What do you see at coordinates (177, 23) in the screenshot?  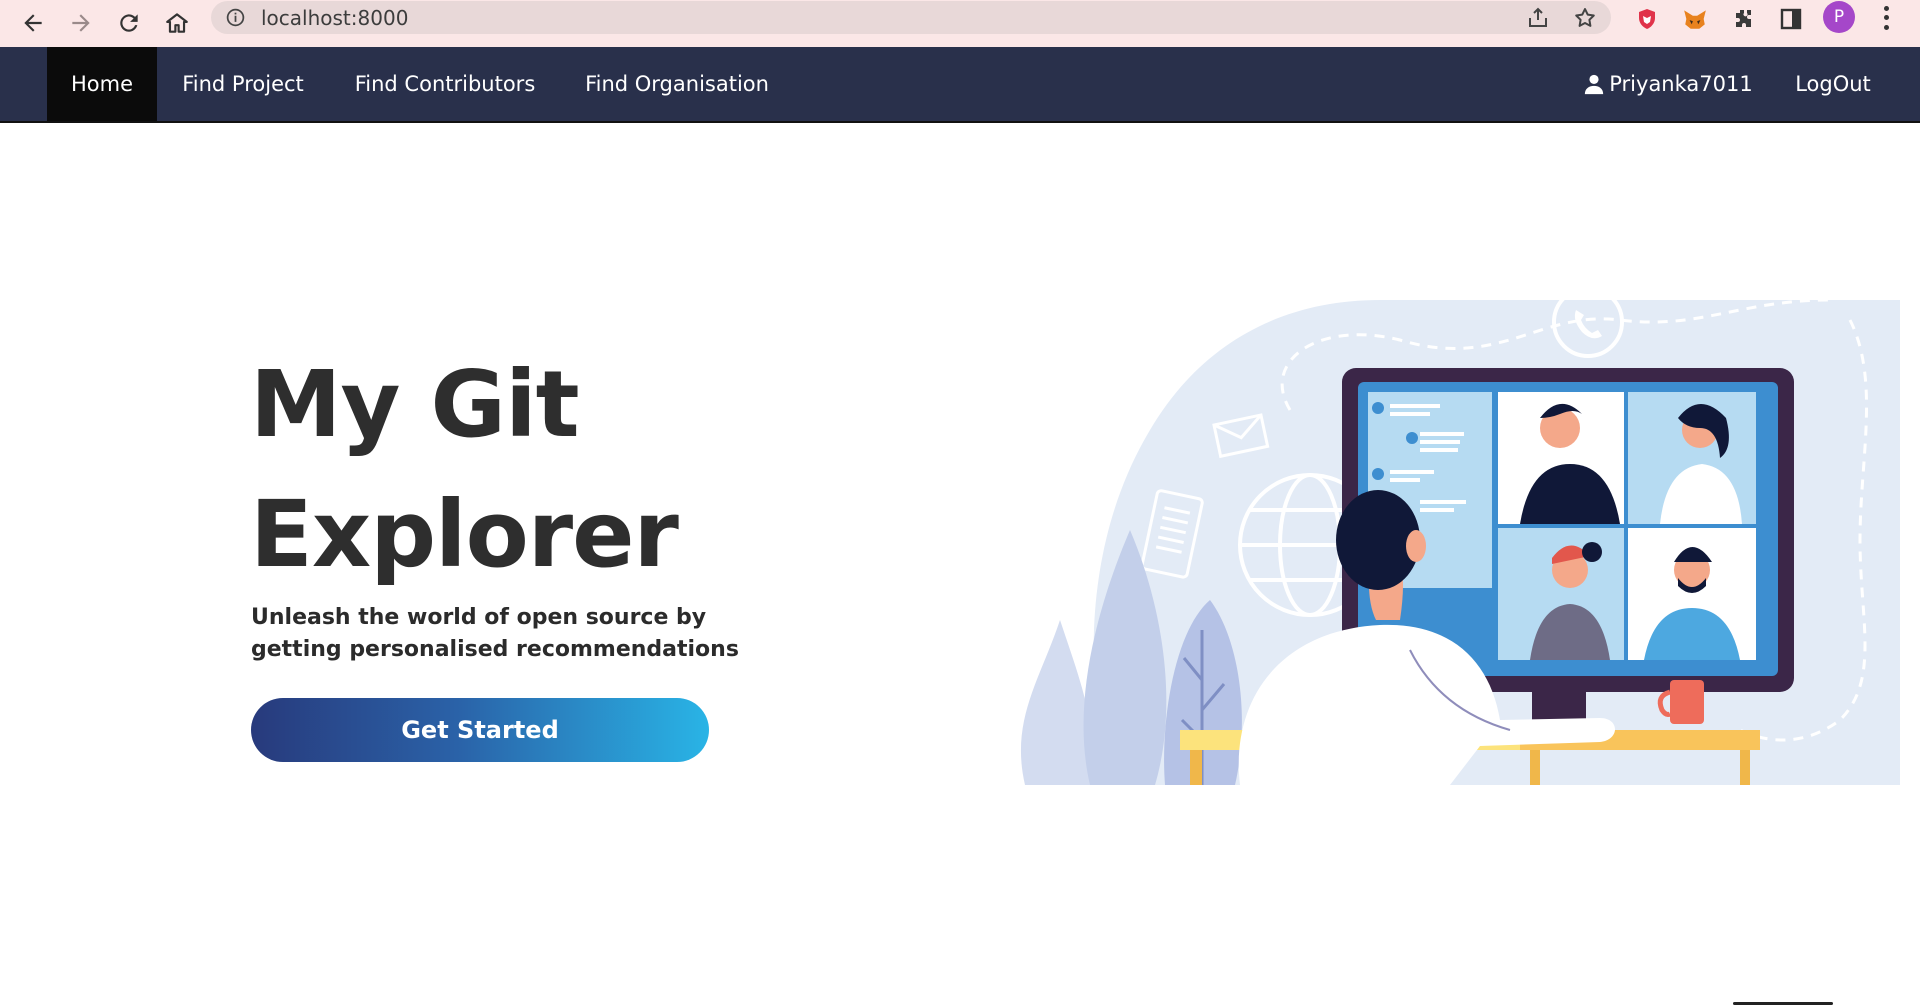 I see `home-icon` at bounding box center [177, 23].